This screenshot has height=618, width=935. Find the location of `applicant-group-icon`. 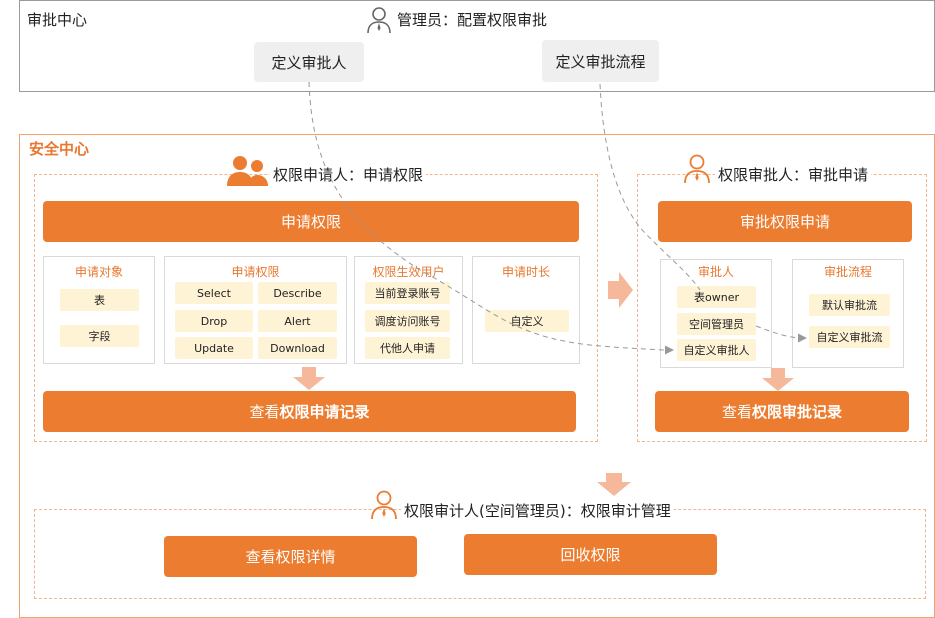

applicant-group-icon is located at coordinates (247, 171).